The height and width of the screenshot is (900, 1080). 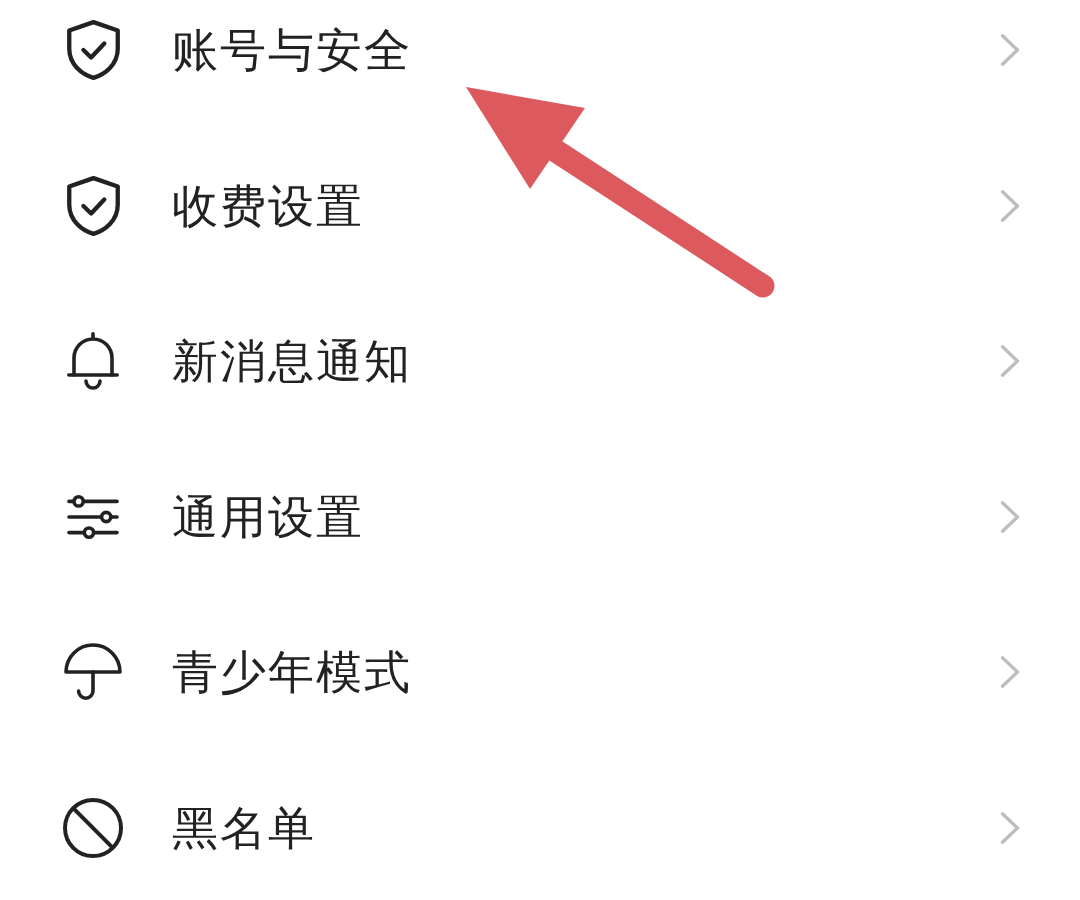 I want to click on sliders-icon, so click(x=93, y=516).